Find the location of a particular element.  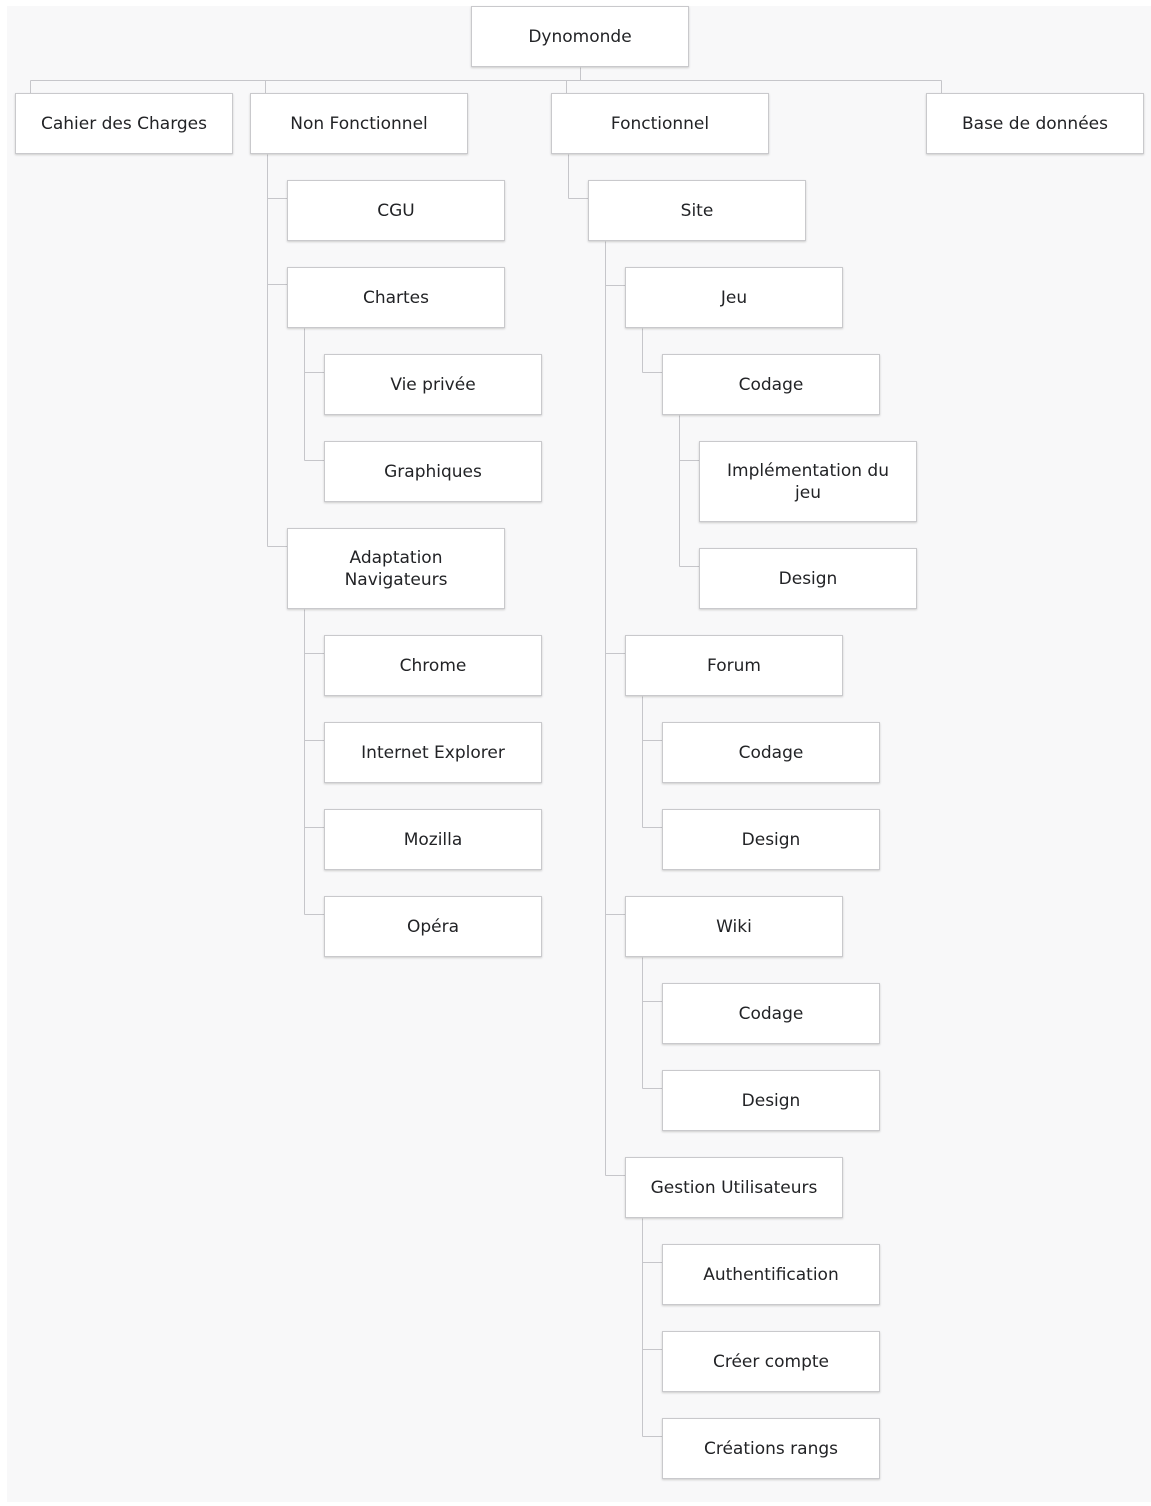

node-opera: Opéra is located at coordinates (433, 926).